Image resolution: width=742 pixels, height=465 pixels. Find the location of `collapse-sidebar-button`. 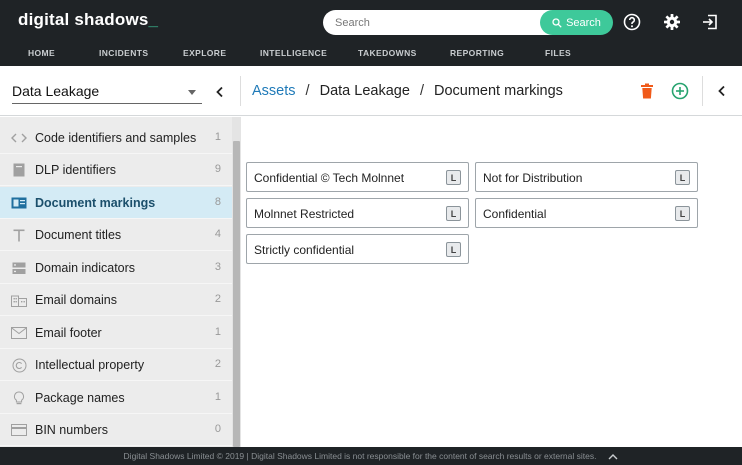

collapse-sidebar-button is located at coordinates (220, 92).